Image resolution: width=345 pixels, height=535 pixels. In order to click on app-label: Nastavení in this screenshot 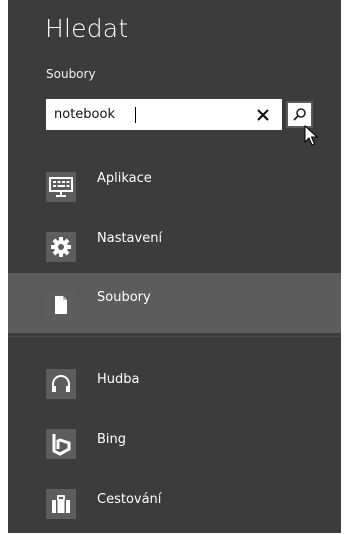, I will do `click(130, 238)`.